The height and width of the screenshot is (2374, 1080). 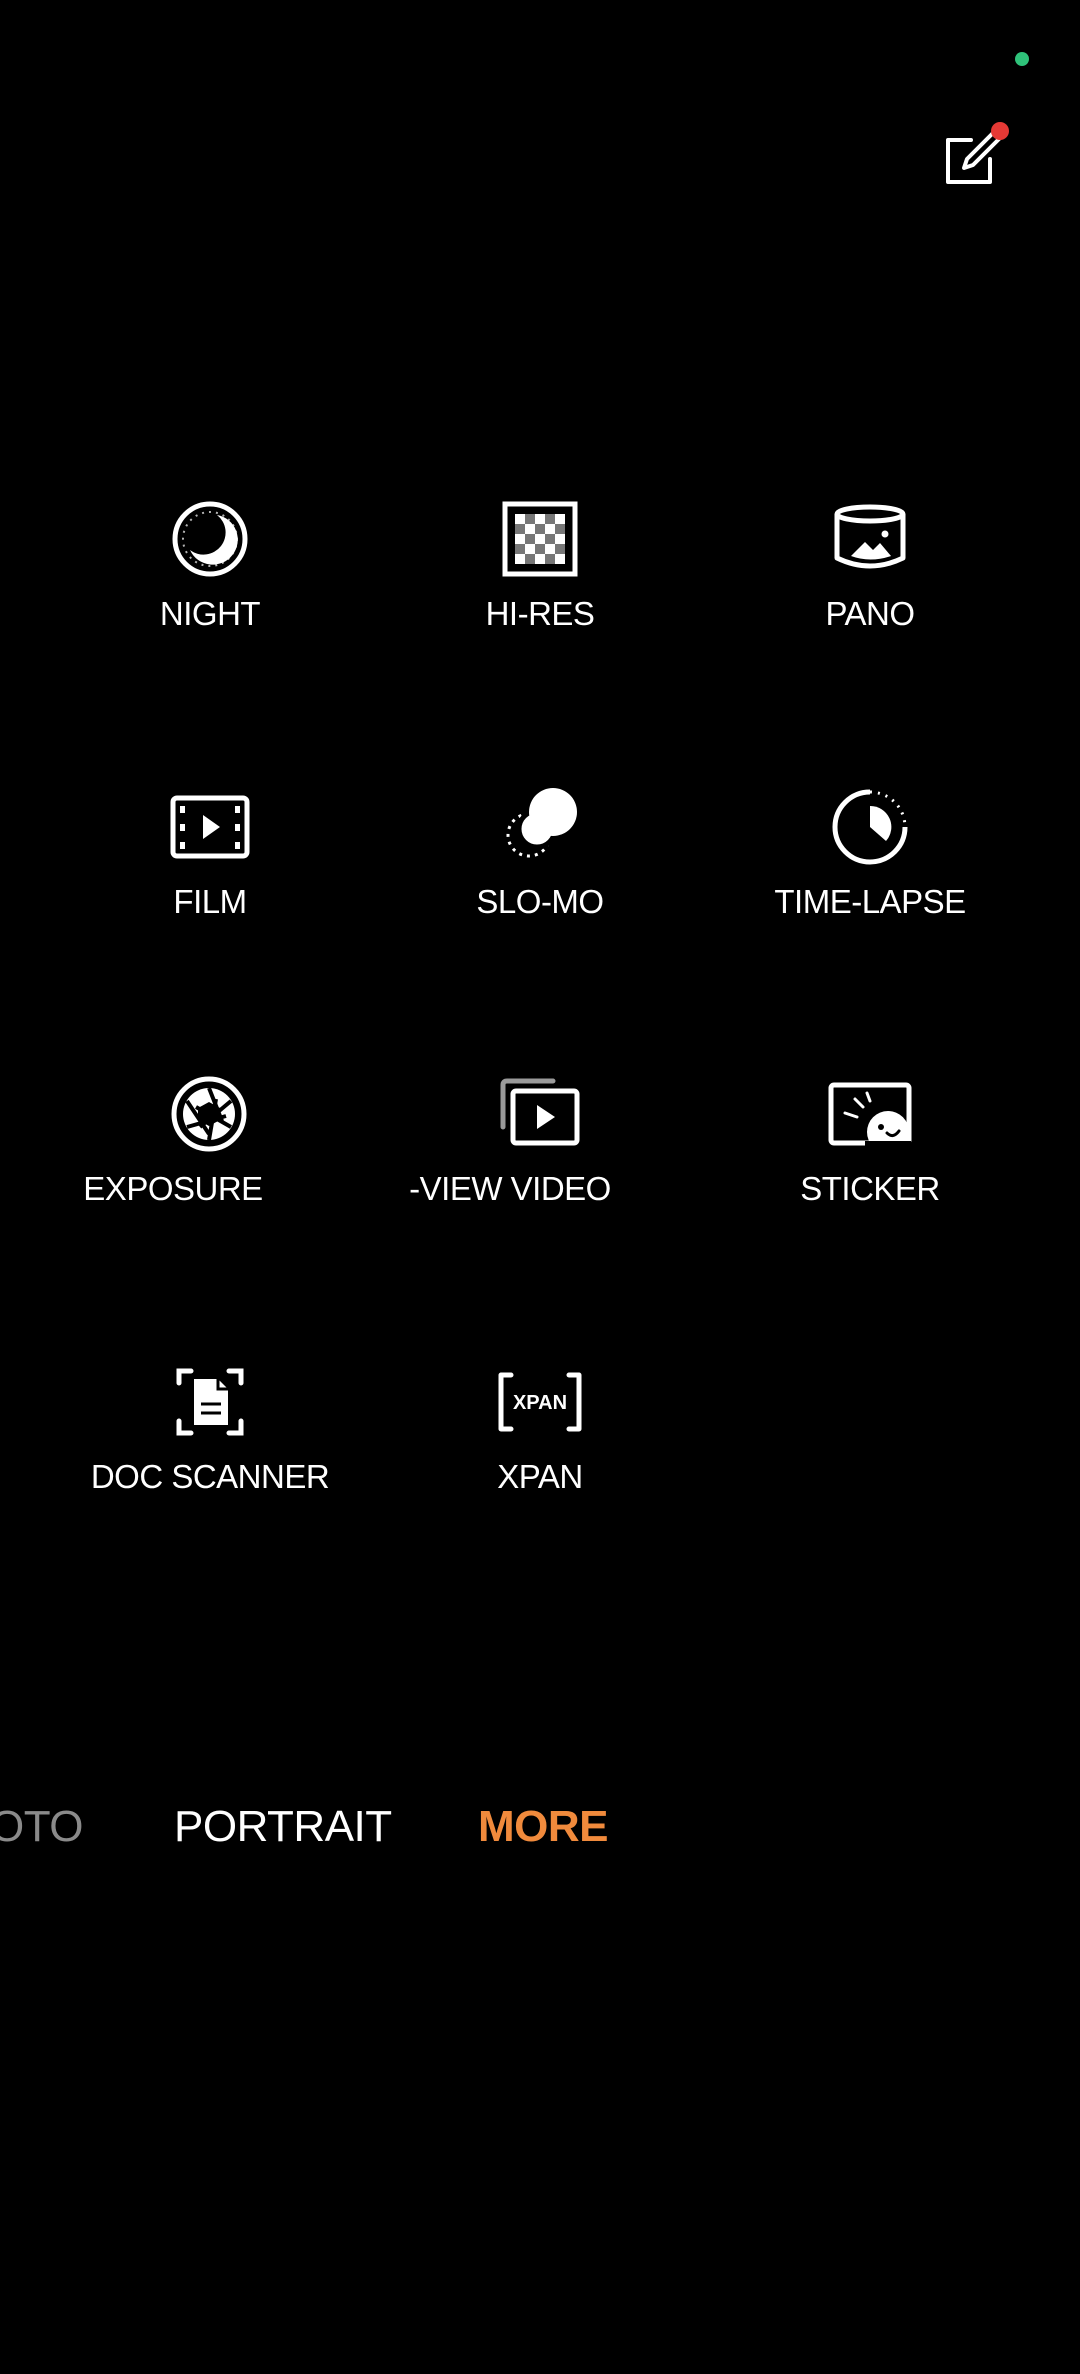 What do you see at coordinates (1000, 131) in the screenshot?
I see `notification-badge` at bounding box center [1000, 131].